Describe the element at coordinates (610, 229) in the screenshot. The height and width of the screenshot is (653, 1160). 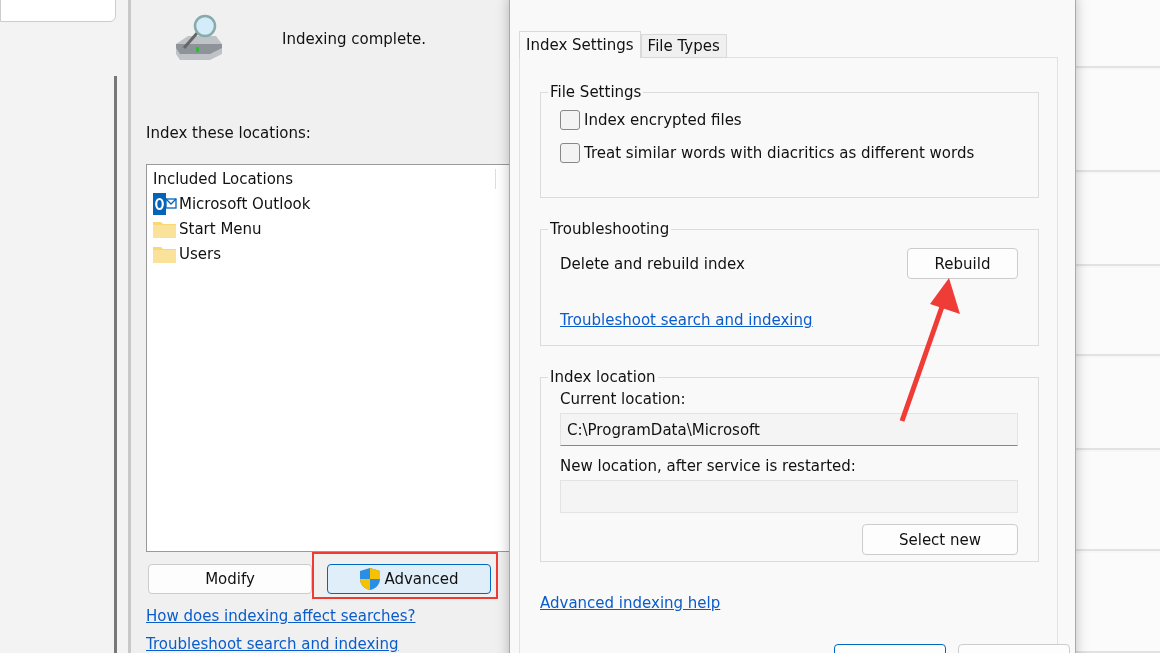
I see `group-title: Troubleshooting` at that location.